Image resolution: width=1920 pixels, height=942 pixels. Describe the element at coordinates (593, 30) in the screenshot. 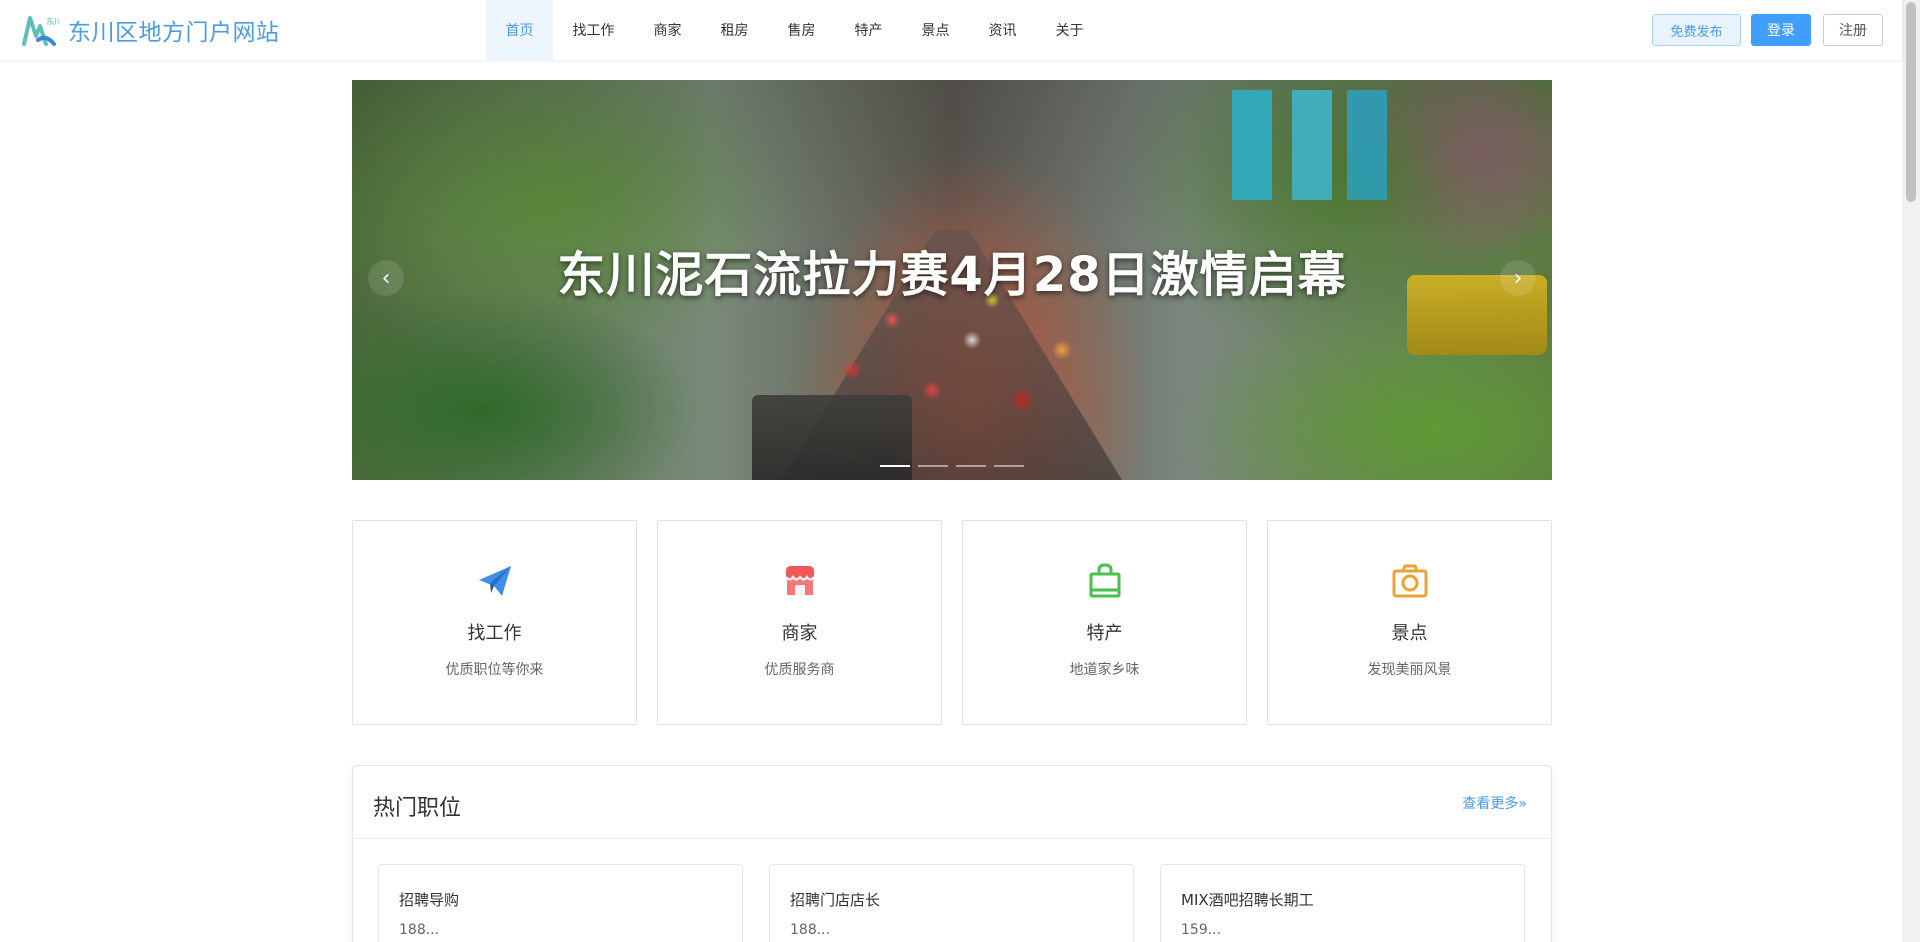

I see `nav-item-jobs: 找工作` at that location.